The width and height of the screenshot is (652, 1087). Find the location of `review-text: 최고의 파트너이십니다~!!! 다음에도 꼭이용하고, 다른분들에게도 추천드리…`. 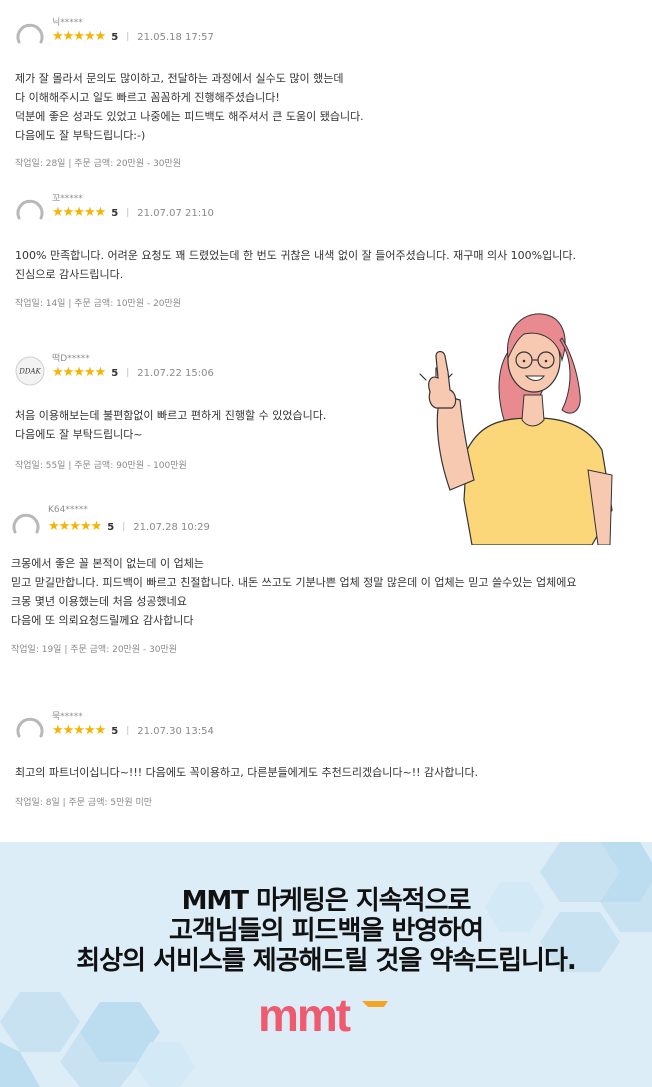

review-text: 최고의 파트너이십니다~!!! 다음에도 꼭이용하고, 다른분들에게도 추천드리… is located at coordinates (246, 772).